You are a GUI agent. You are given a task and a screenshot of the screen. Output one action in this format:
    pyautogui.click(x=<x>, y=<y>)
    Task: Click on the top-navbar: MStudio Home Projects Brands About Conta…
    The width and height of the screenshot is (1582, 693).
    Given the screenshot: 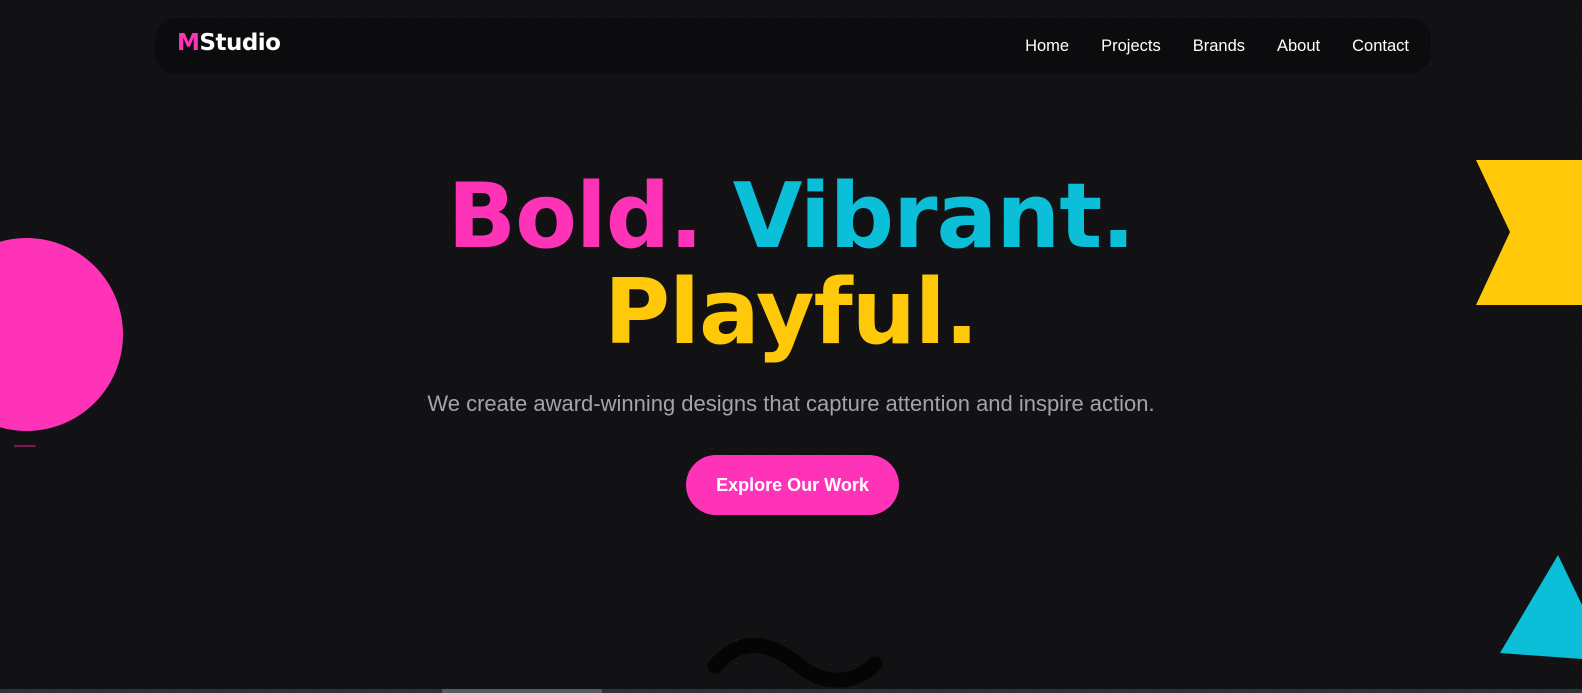 What is the action you would take?
    pyautogui.click(x=793, y=46)
    